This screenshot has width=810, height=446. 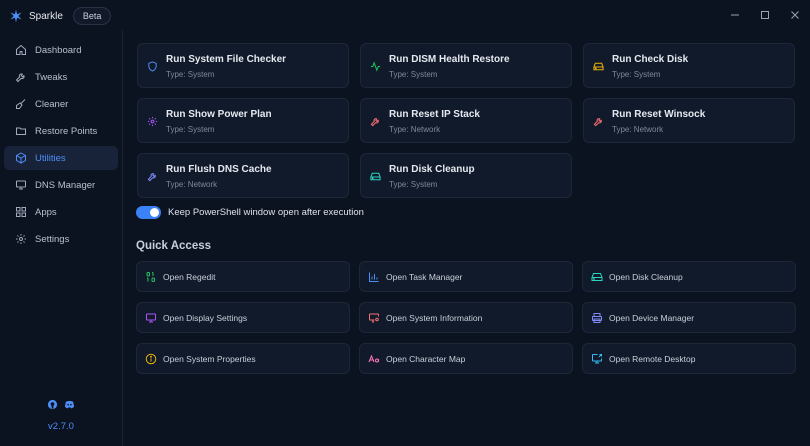 I want to click on quick-access-open-character-map: Open Character Map, so click(x=466, y=358).